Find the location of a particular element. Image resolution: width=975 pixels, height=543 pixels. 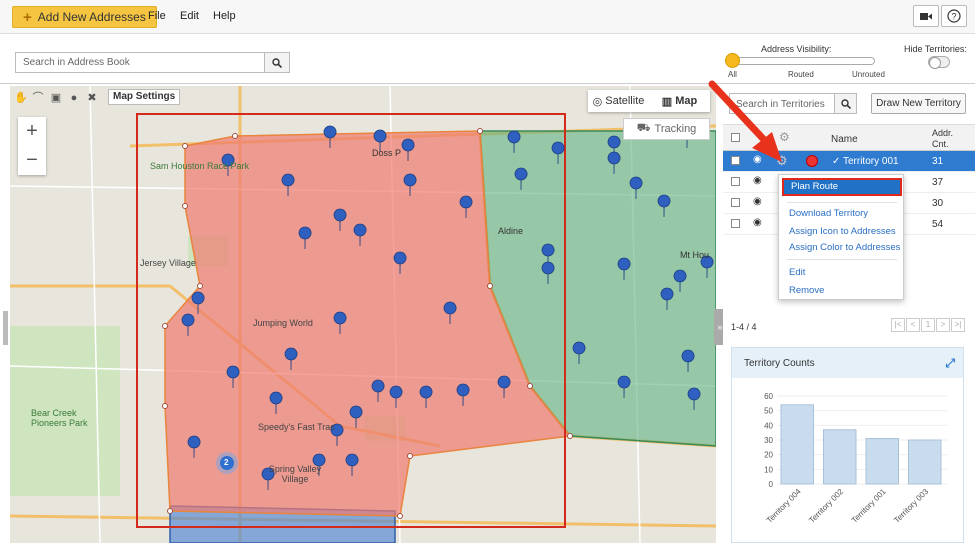

add-new-addresses-button: + Add New Addresses is located at coordinates (84, 17).